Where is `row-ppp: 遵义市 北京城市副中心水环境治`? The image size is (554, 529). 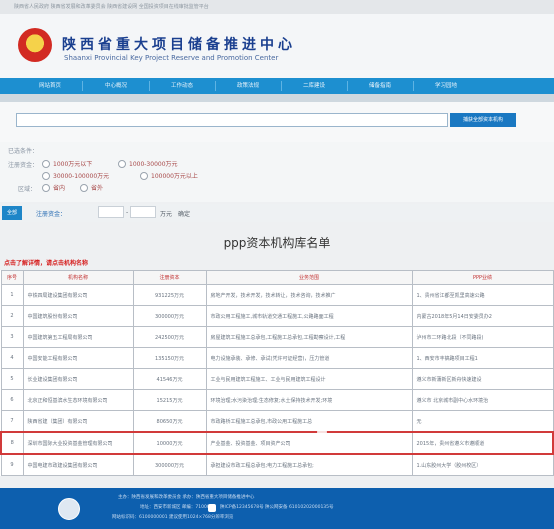 row-ppp: 遵义市 北京城市副中心水环境治 is located at coordinates (482, 400).